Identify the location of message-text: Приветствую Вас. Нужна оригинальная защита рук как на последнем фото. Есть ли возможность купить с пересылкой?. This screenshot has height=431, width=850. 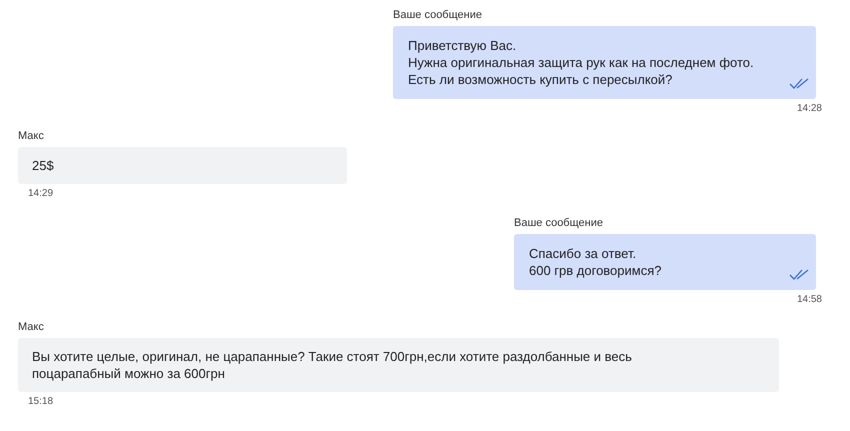
(581, 62).